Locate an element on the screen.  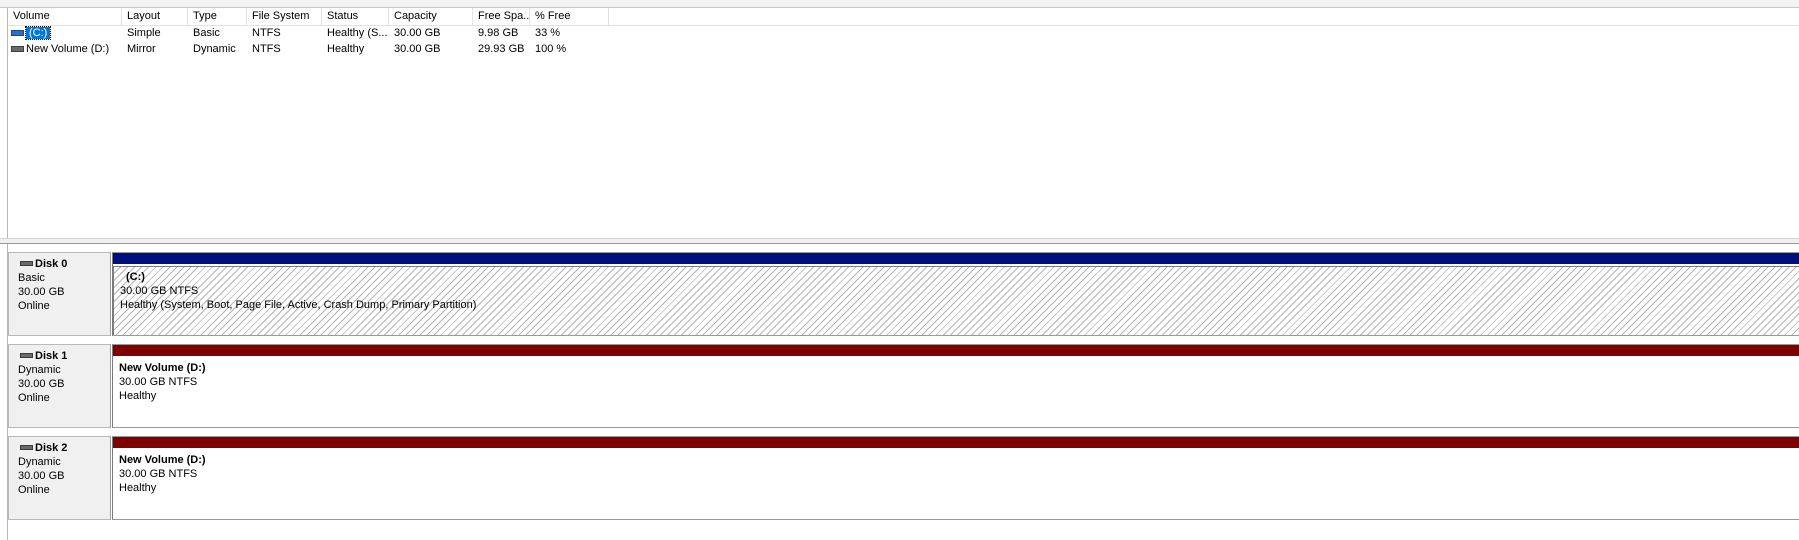
column-header-file-system: File System is located at coordinates (284, 16).